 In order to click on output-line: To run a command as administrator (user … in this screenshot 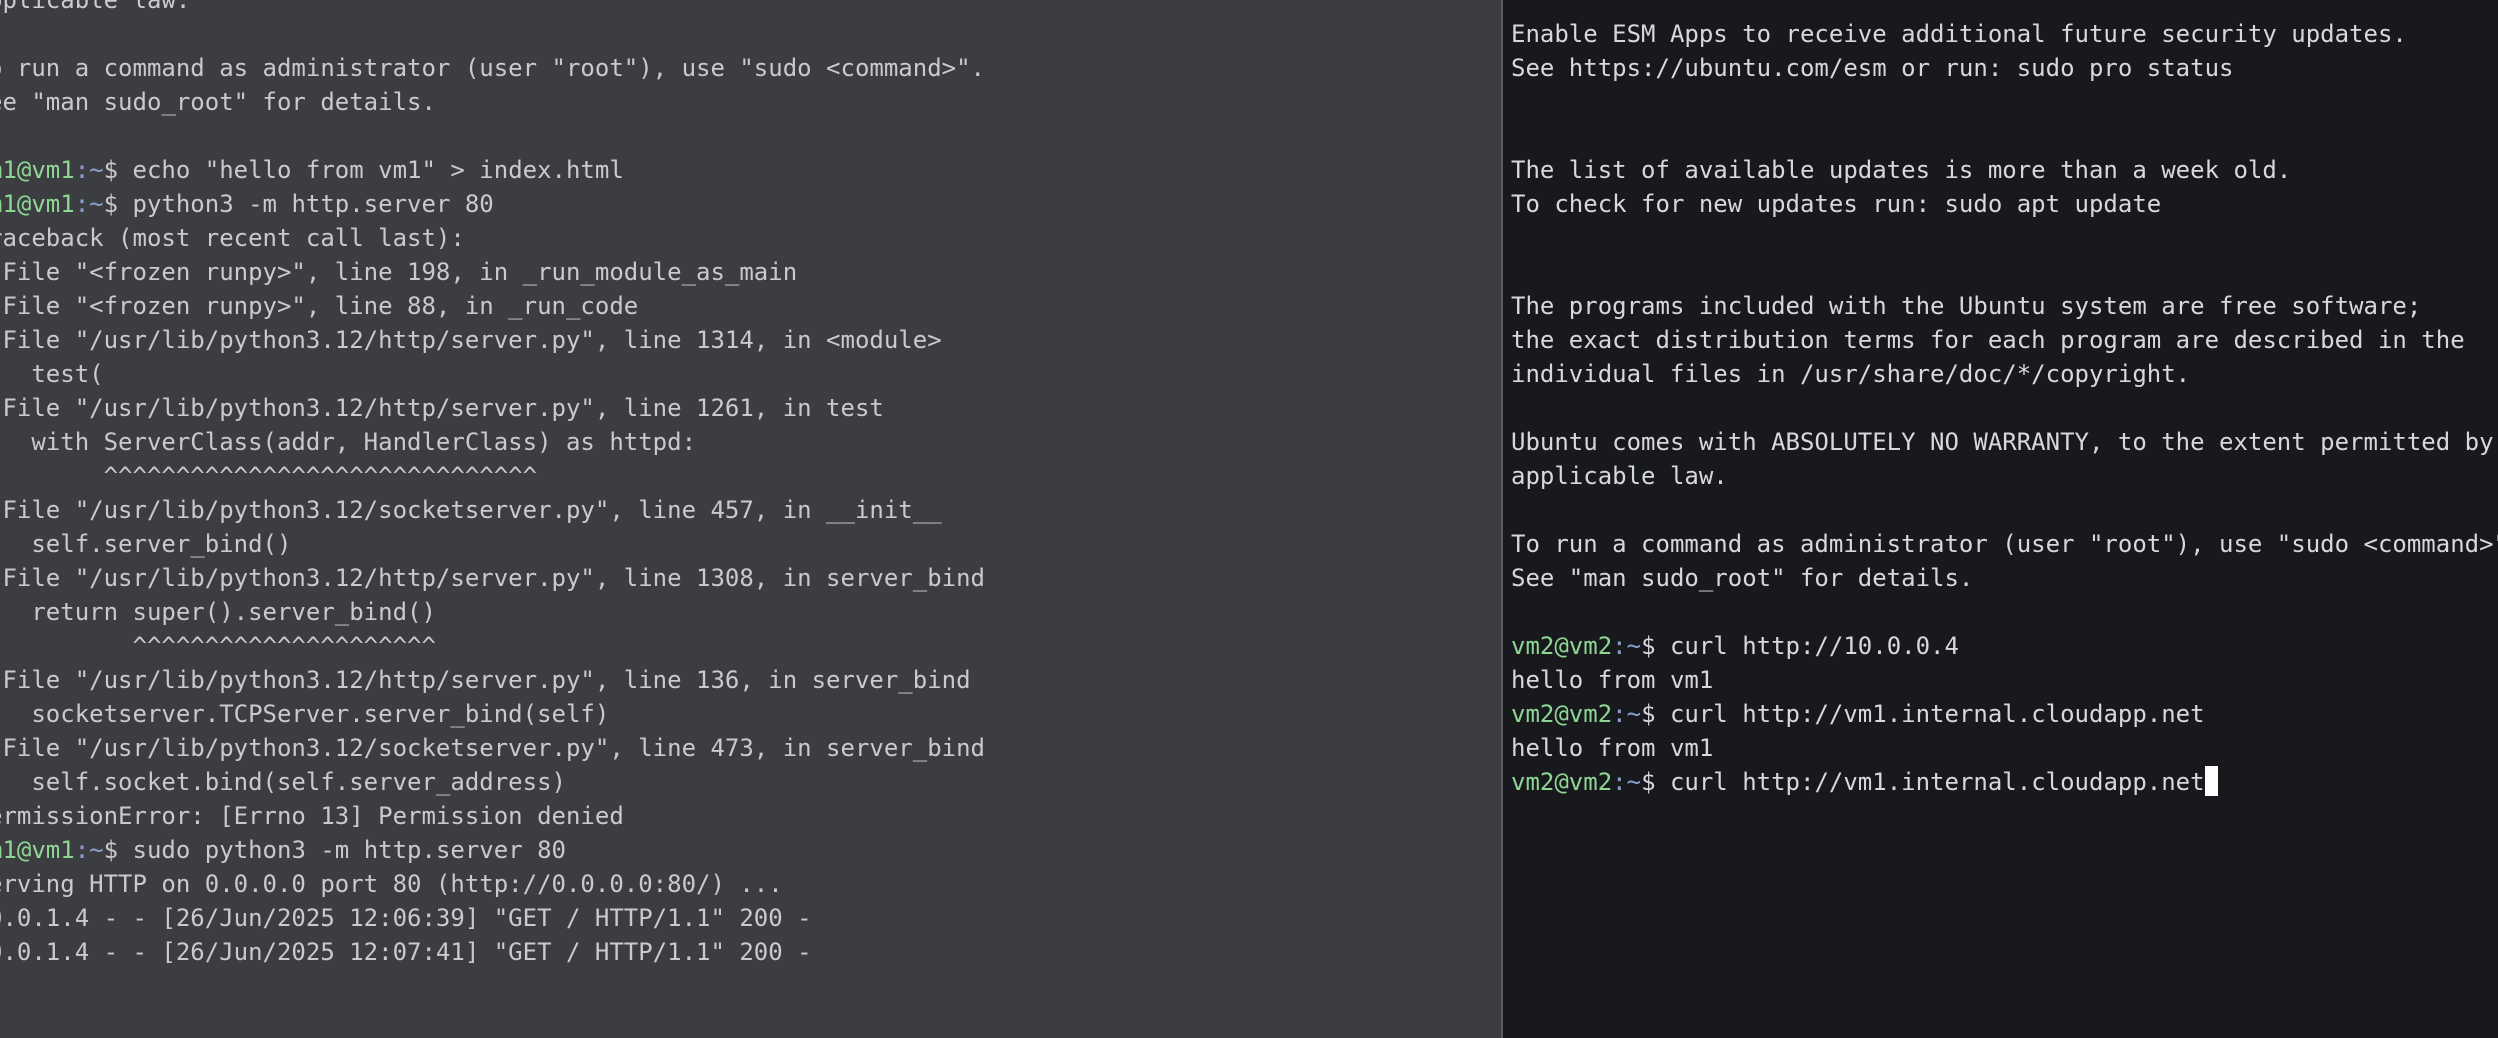, I will do `click(2004, 544)`.